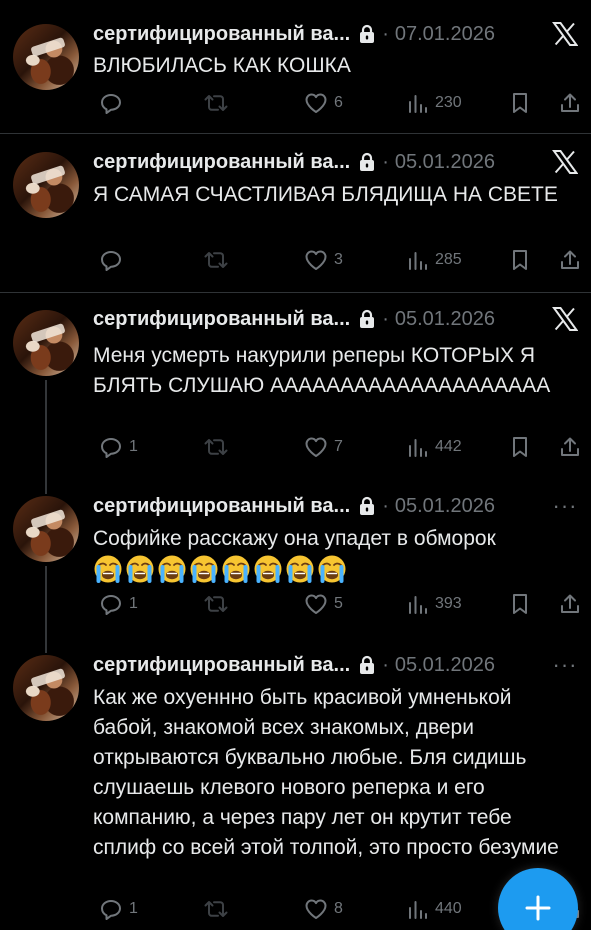  I want to click on tweet-actions: 1 5 393, so click(336, 604).